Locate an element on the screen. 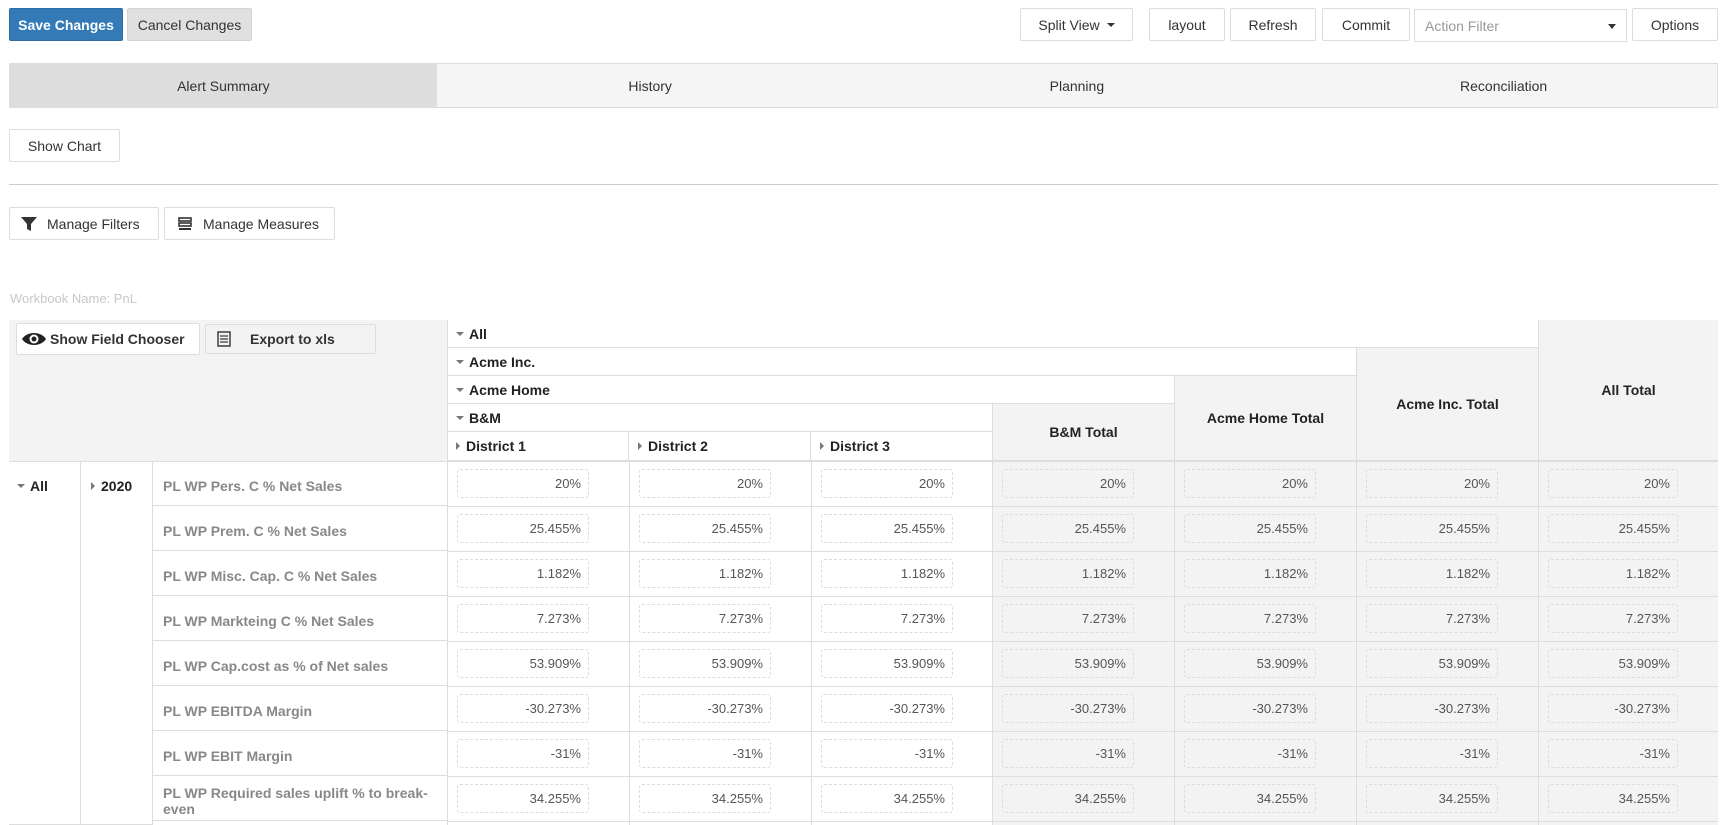  col-header-district-2: District 2 is located at coordinates (720, 446).